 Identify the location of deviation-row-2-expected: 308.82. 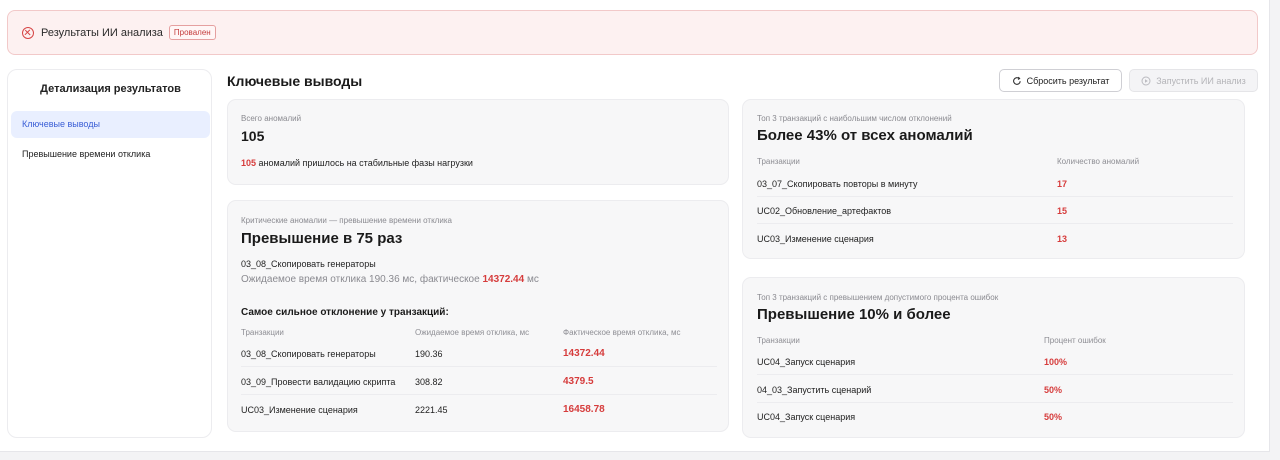
(429, 382).